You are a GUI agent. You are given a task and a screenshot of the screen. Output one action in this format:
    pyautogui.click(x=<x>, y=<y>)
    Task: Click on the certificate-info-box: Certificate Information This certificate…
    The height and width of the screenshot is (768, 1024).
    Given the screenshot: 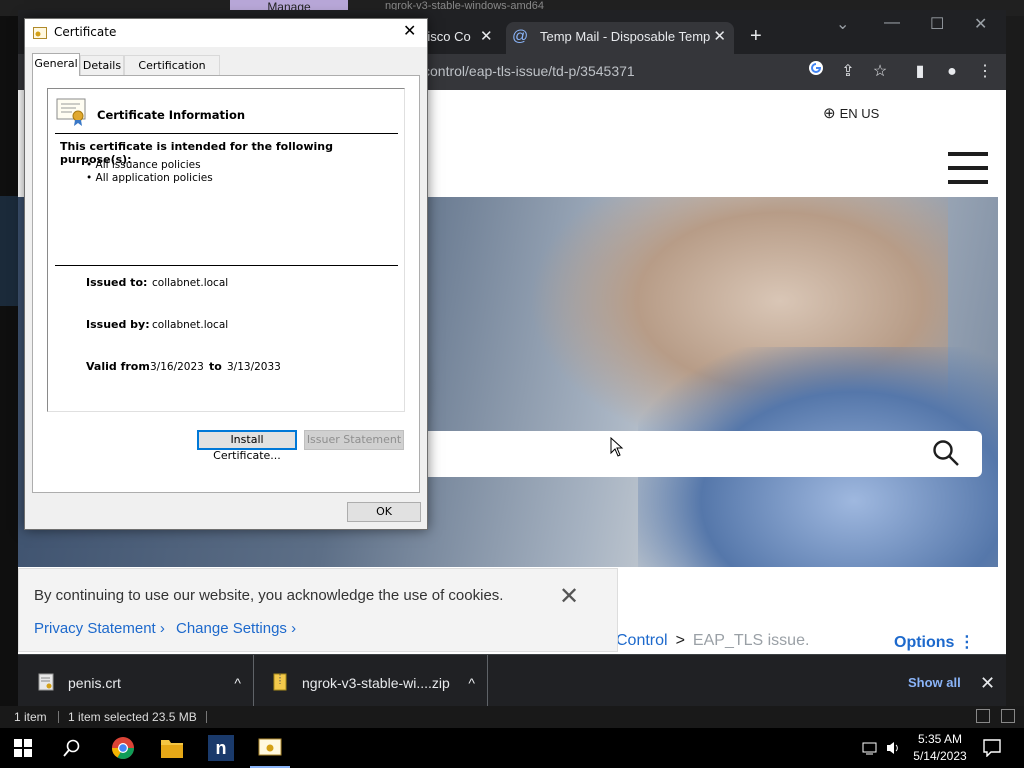 What is the action you would take?
    pyautogui.click(x=226, y=250)
    